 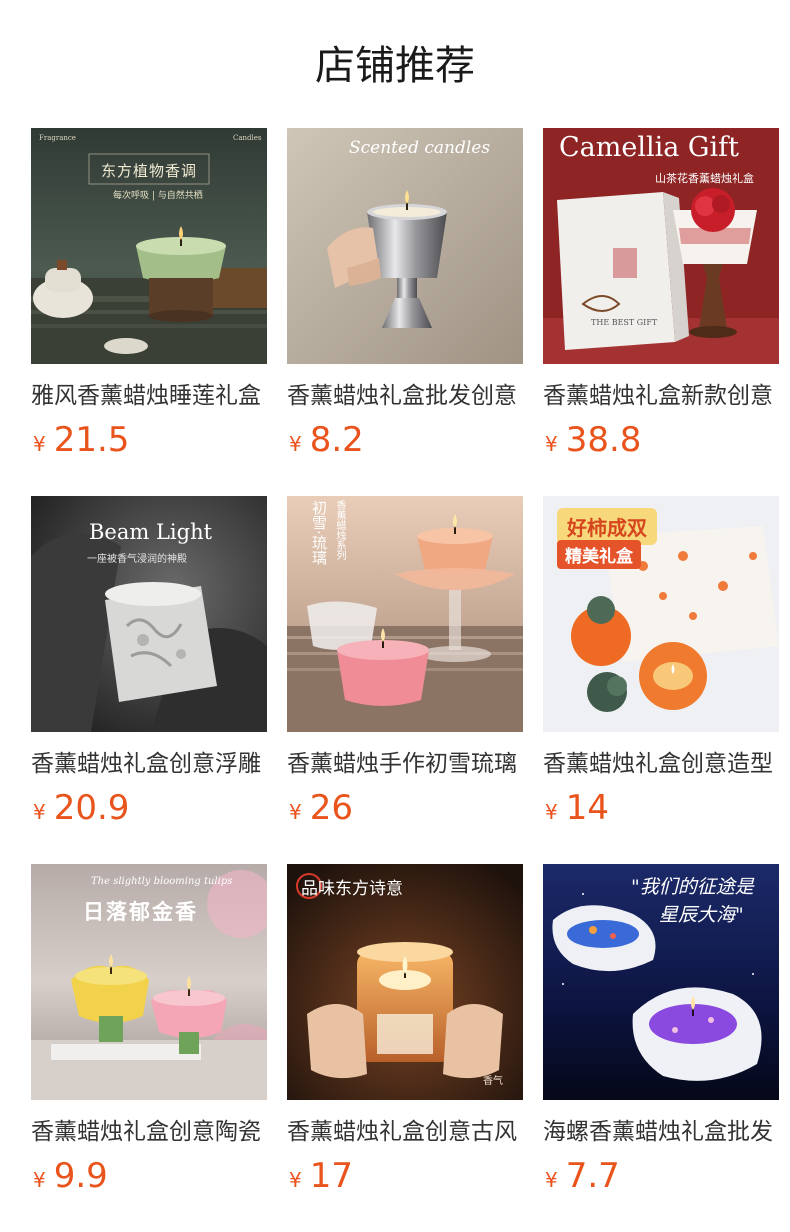 I want to click on product-name: 香薰蜡烛礼盒新款创意, so click(x=661, y=396).